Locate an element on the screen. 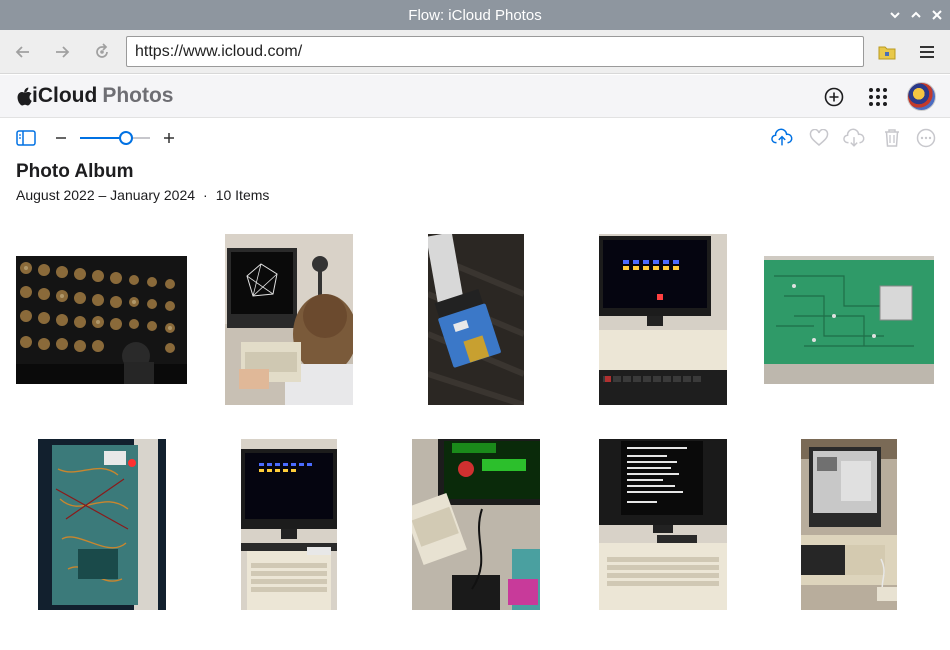 Image resolution: width=950 pixels, height=650 pixels. sidebar-toggle-icon is located at coordinates (26, 138).